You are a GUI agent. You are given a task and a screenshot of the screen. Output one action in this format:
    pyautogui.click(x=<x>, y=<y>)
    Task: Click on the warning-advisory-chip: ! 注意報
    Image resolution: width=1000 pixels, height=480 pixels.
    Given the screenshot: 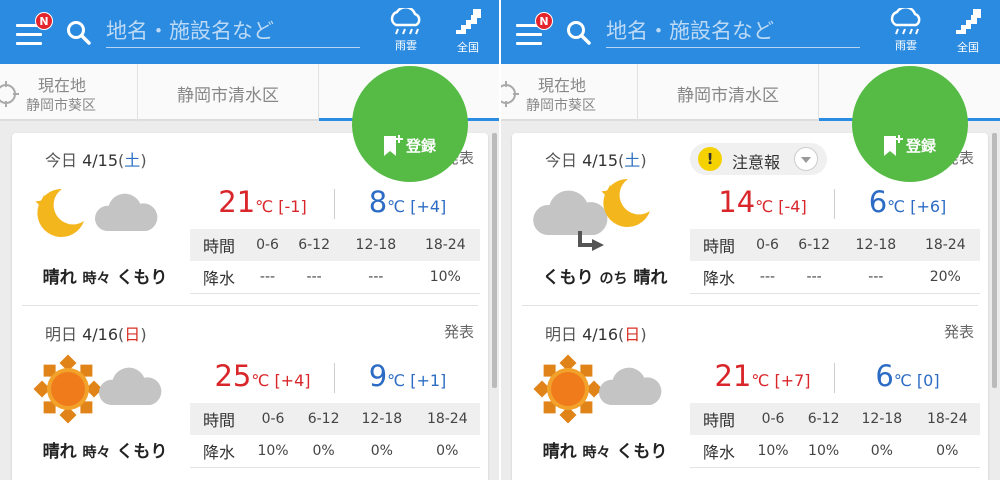 What is the action you would take?
    pyautogui.click(x=758, y=159)
    